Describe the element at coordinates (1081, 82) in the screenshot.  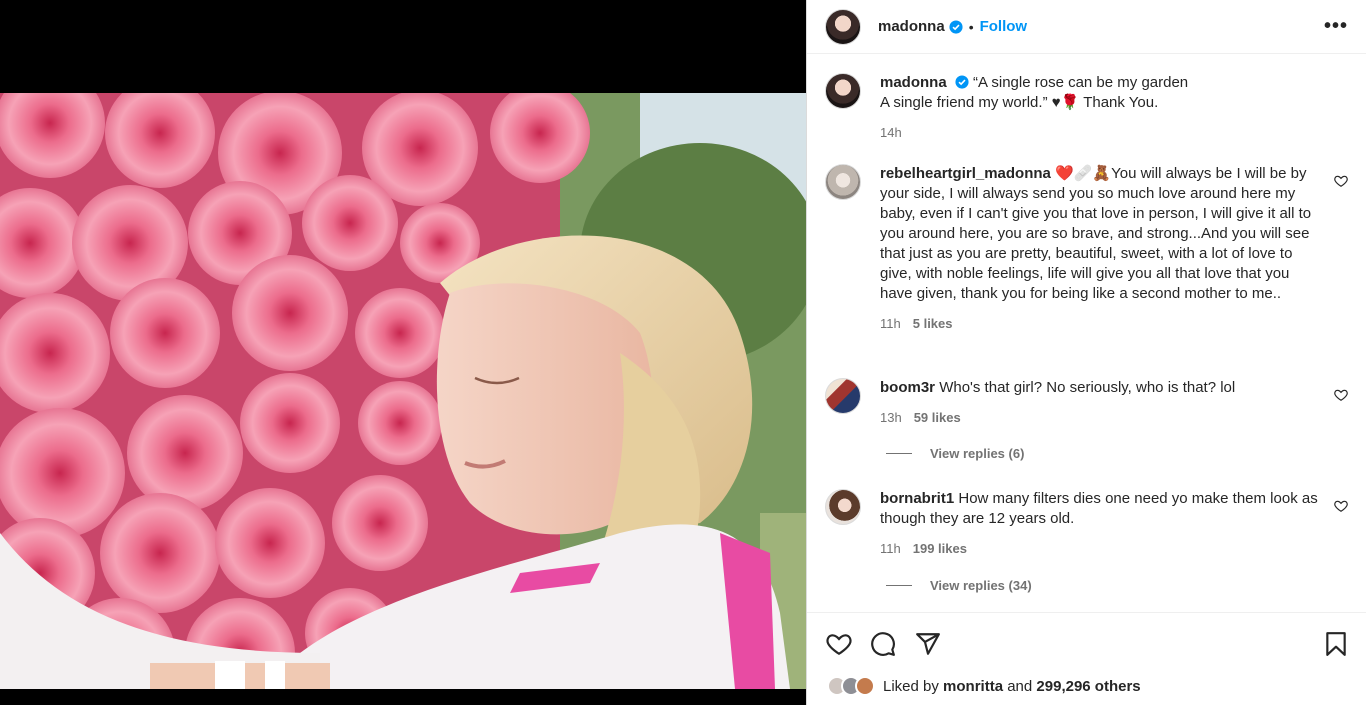
I see `caption-line-1: “A single rose can be my garden` at that location.